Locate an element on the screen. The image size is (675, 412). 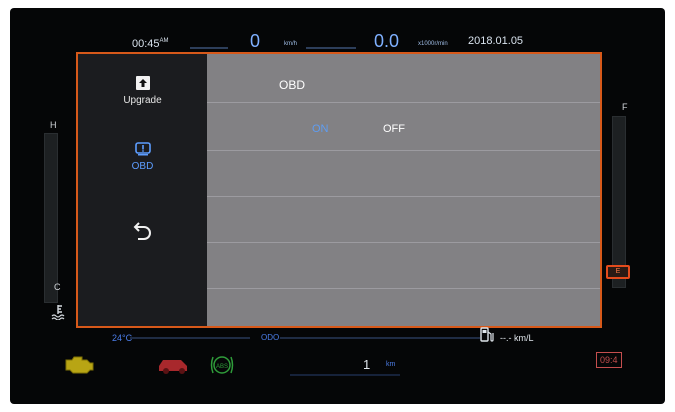
rpm-unit: x1000r/min is located at coordinates (433, 44).